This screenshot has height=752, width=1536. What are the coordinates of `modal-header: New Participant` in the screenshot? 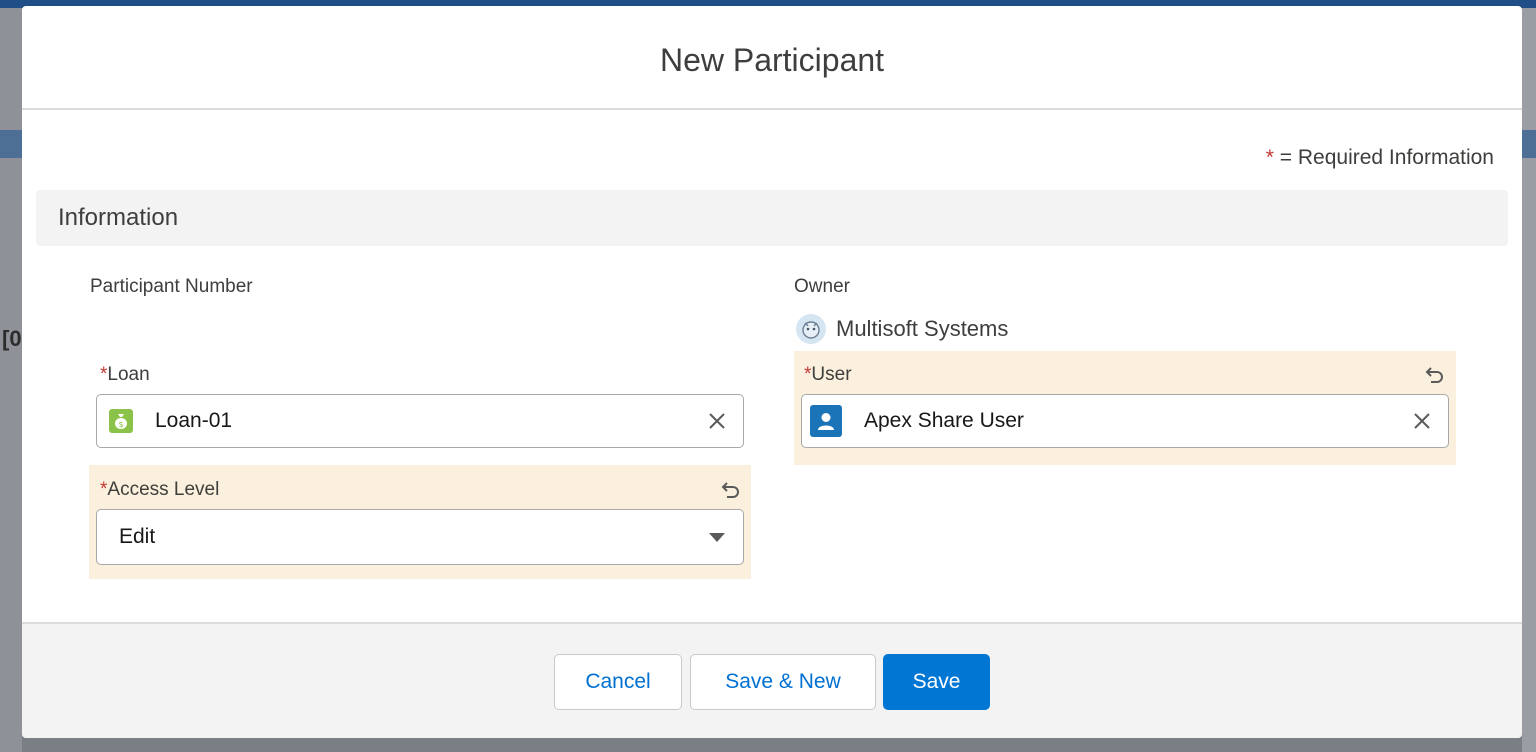 It's located at (772, 58).